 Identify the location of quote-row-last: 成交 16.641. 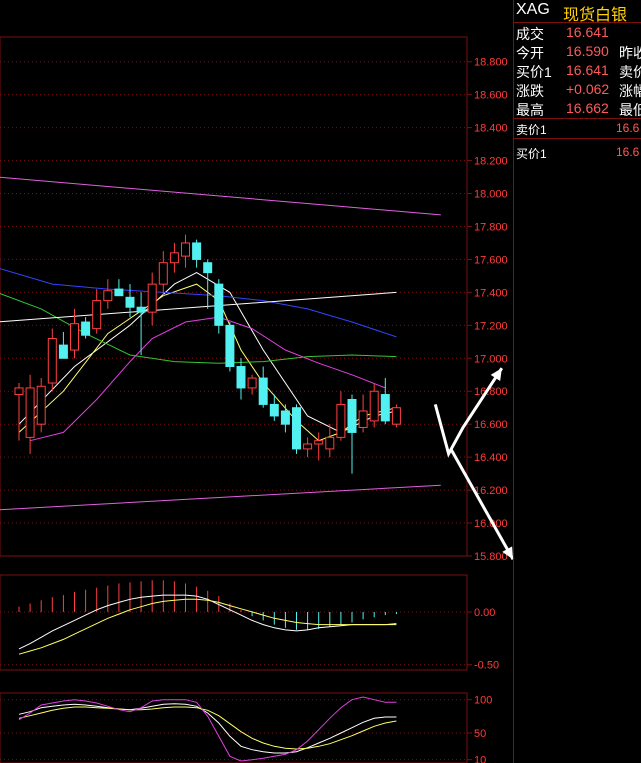
(577, 32).